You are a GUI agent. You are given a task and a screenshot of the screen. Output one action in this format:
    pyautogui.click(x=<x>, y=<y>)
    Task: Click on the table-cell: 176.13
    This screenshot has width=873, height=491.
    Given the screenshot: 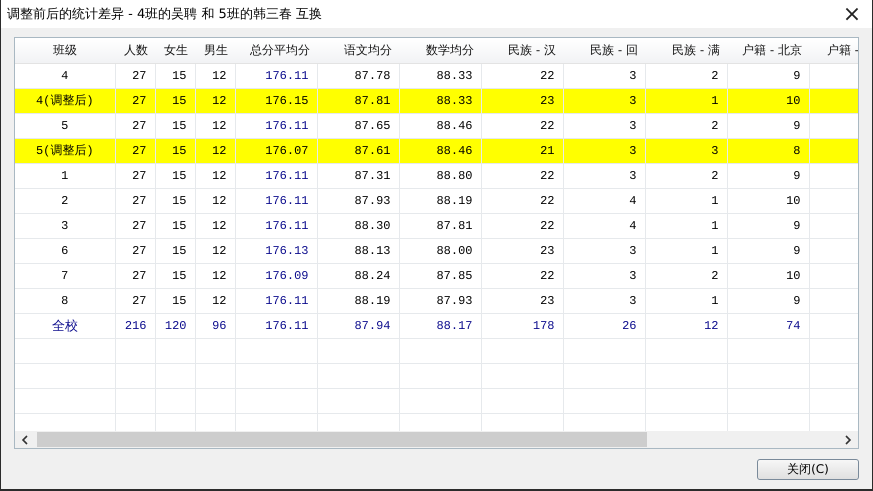 What is the action you would take?
    pyautogui.click(x=286, y=251)
    